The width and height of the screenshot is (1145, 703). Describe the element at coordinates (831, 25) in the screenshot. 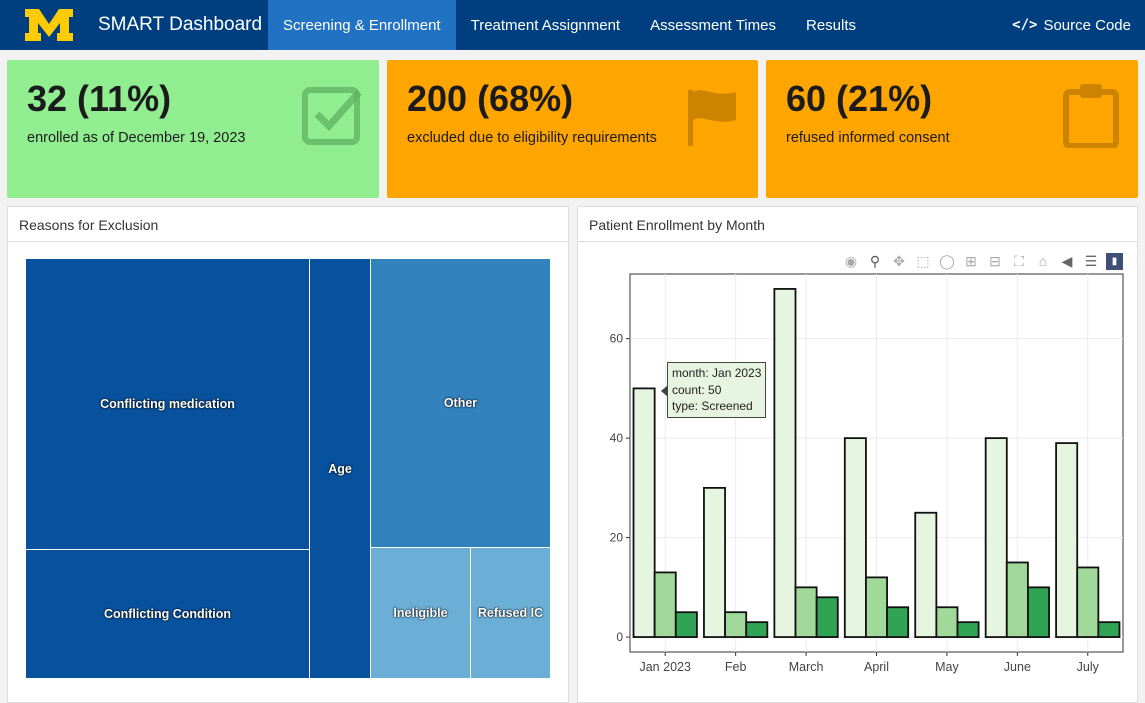

I see `tab-results: Results` at that location.